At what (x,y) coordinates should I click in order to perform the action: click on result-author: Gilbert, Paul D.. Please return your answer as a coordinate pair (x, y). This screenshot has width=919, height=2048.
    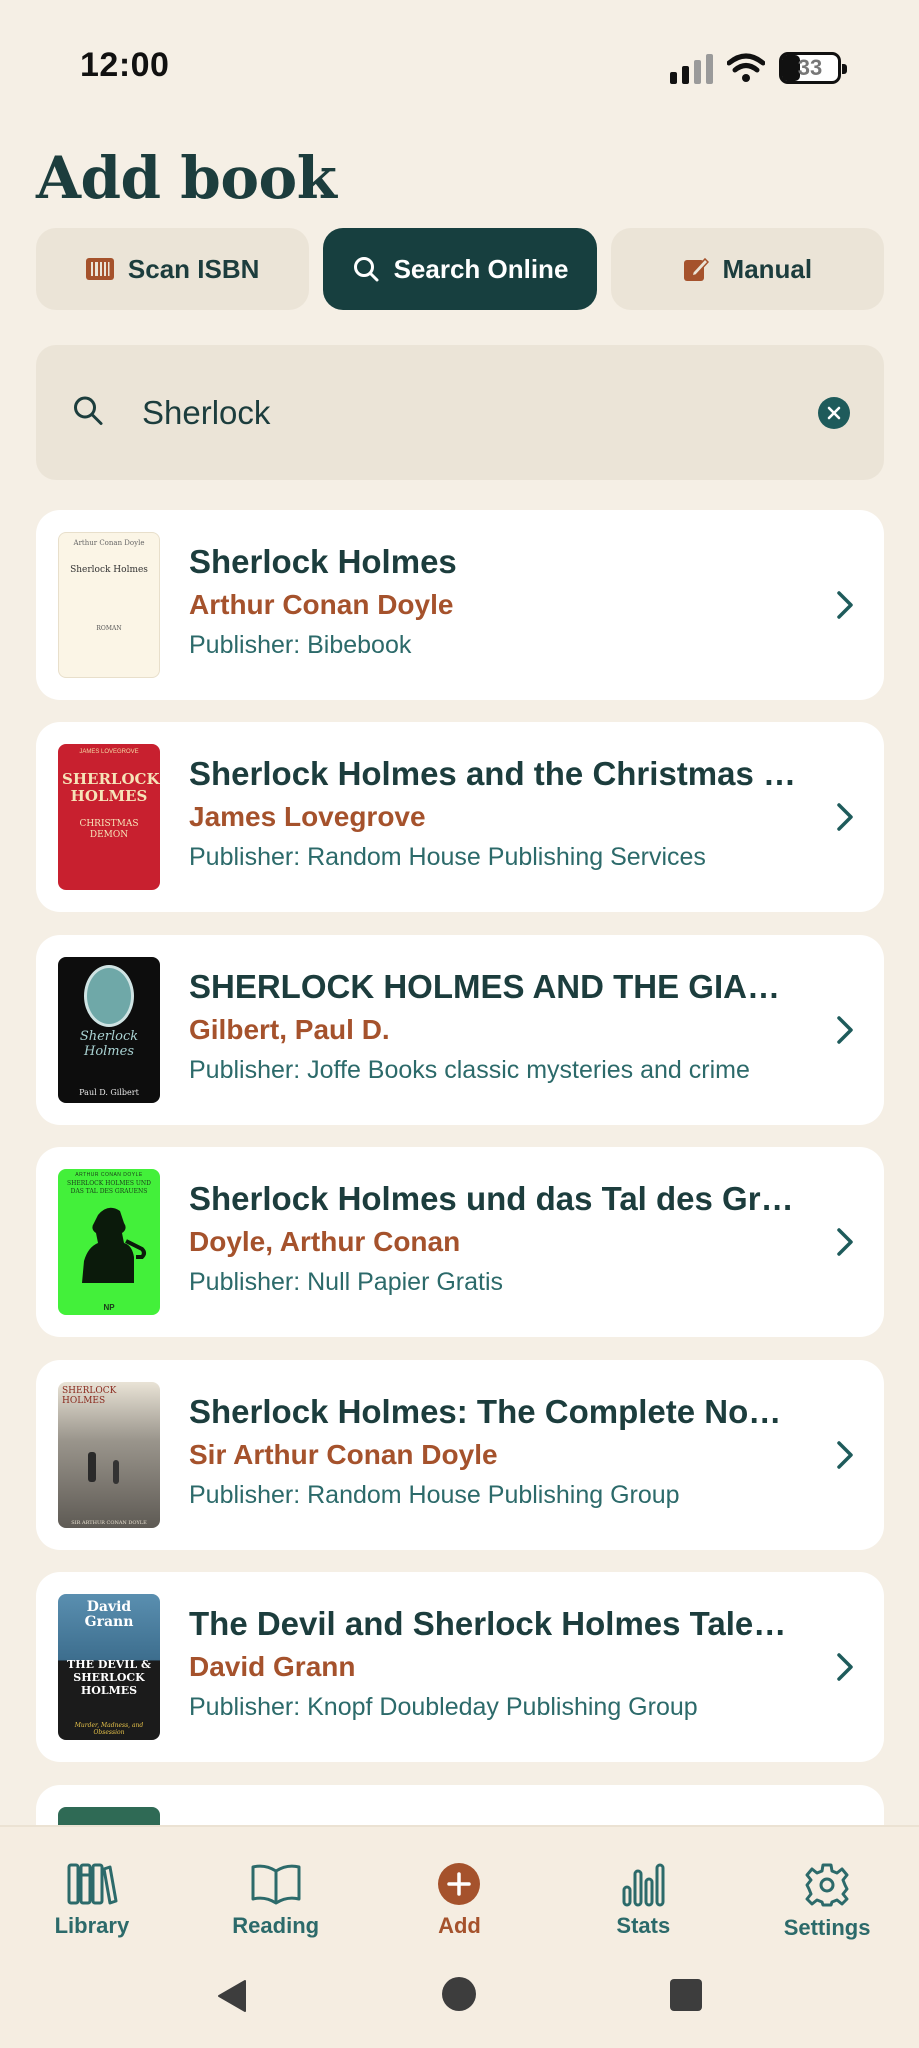
    Looking at the image, I should click on (289, 1029).